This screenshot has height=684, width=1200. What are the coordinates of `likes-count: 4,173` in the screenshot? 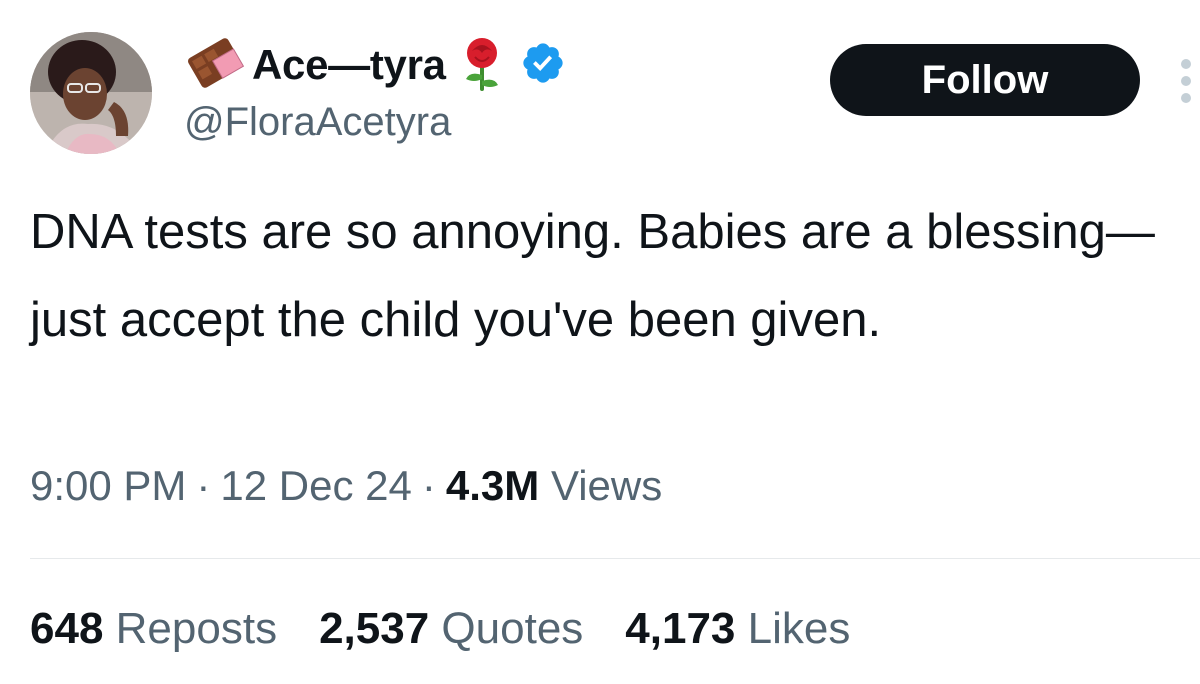 It's located at (680, 628).